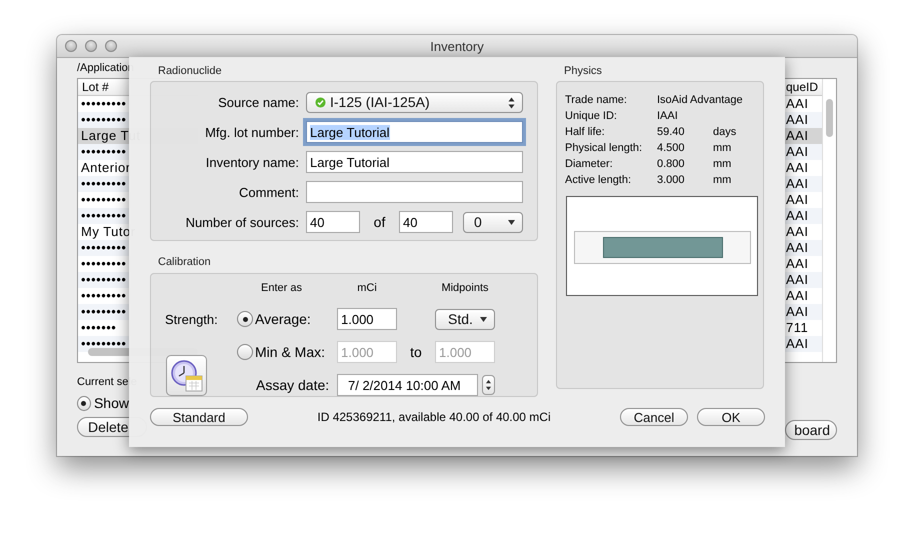 This screenshot has height=536, width=914. I want to click on close-icon, so click(71, 46).